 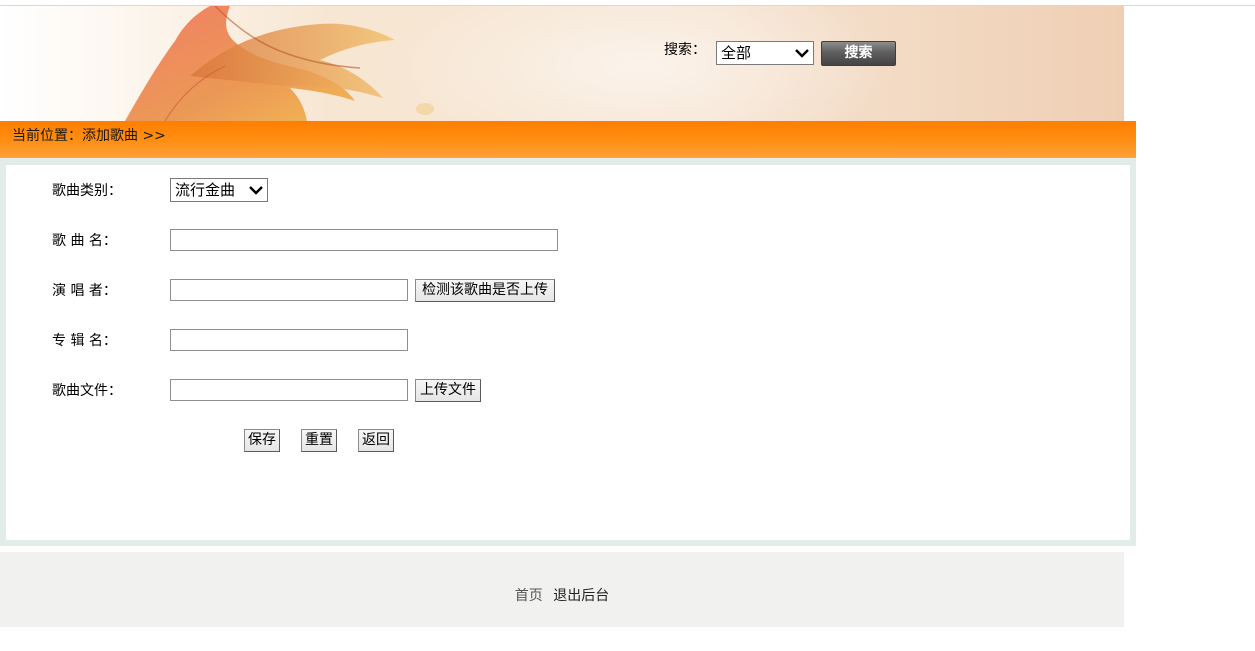 I want to click on back-button: 返回, so click(x=376, y=440).